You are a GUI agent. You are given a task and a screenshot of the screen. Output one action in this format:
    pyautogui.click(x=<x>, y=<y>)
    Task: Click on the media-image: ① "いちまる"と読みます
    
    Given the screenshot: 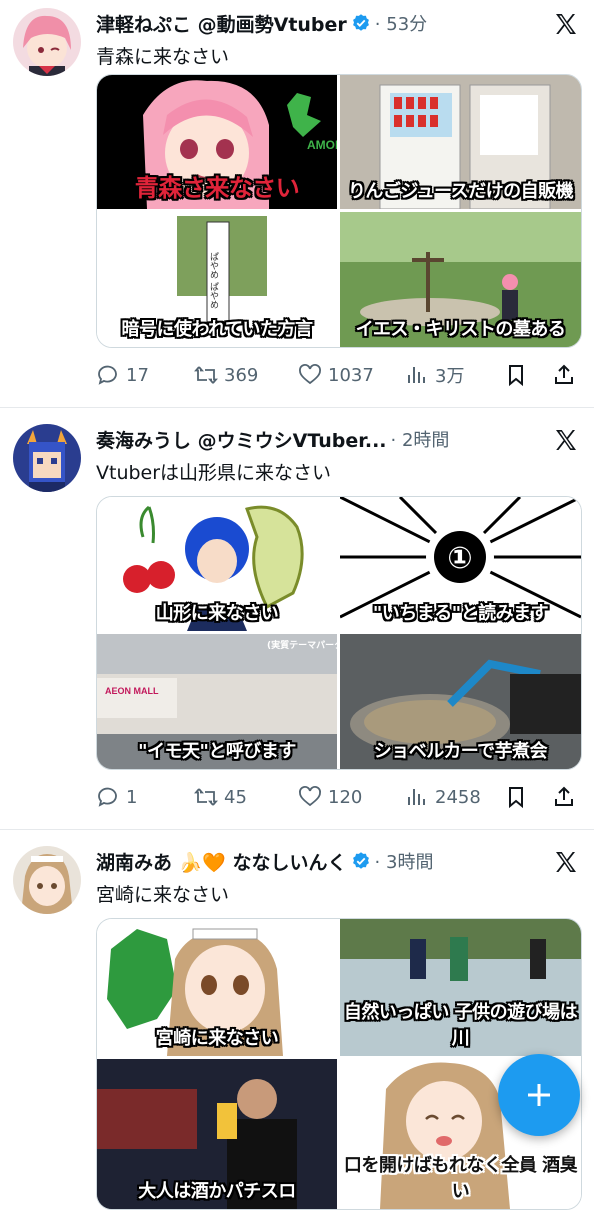 What is the action you would take?
    pyautogui.click(x=460, y=564)
    